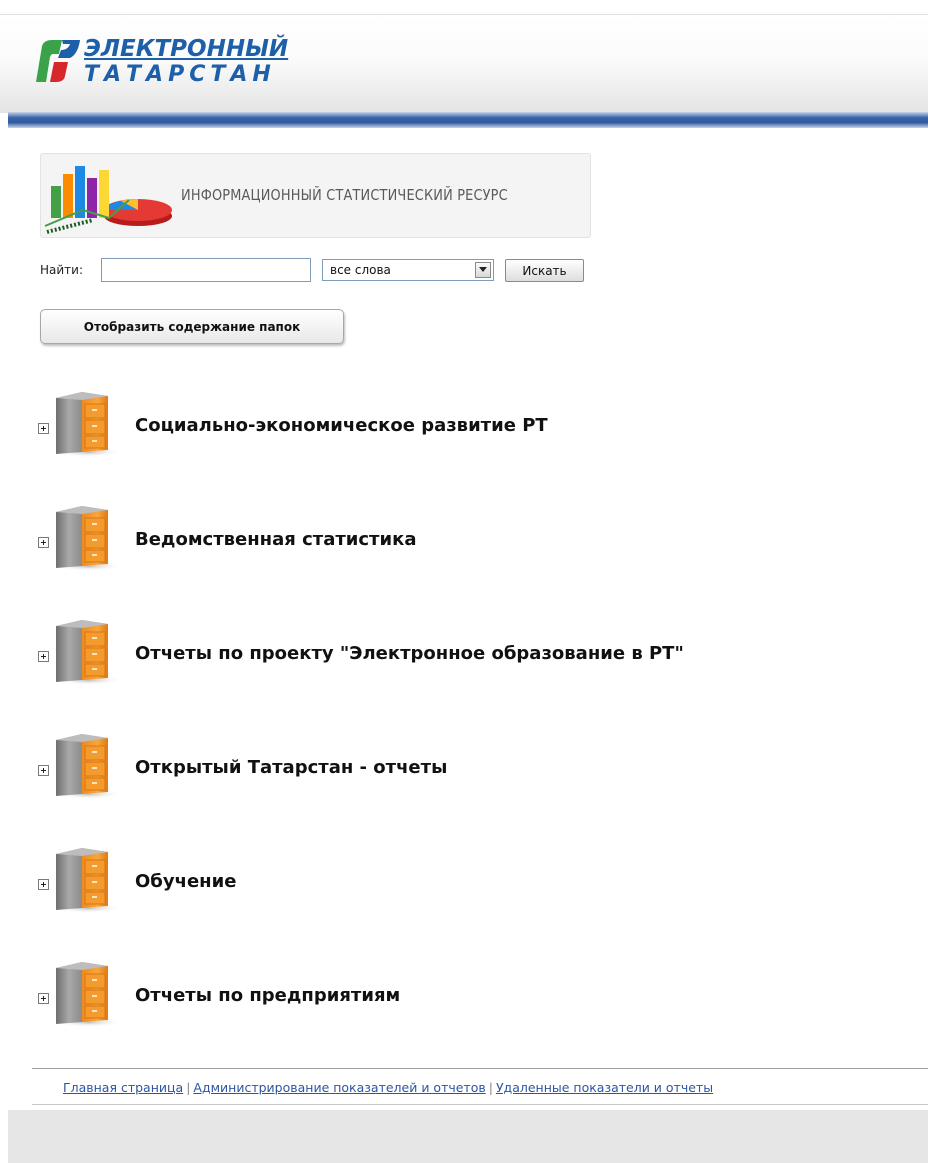 The height and width of the screenshot is (1163, 928). I want to click on tree-item-departmental-stats: Ведомственная статистика, so click(464, 541).